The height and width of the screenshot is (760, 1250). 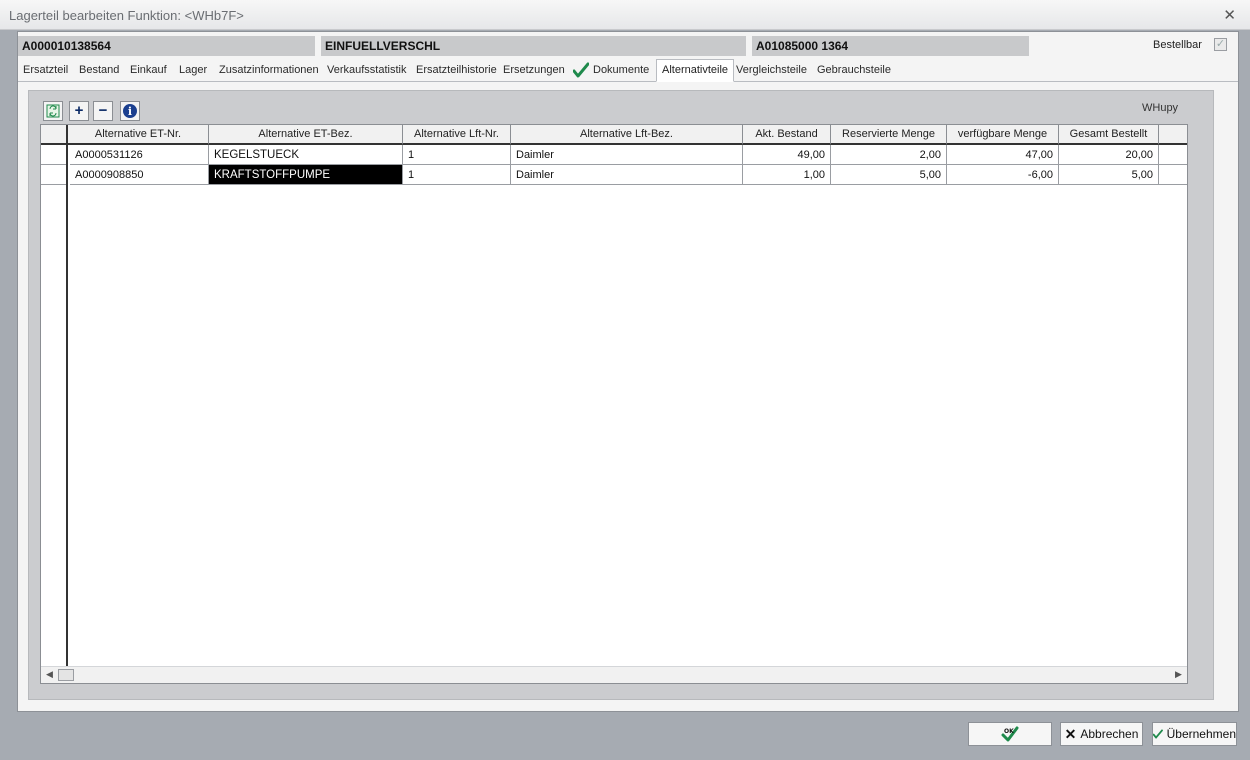 I want to click on add-button: +, so click(x=79, y=111).